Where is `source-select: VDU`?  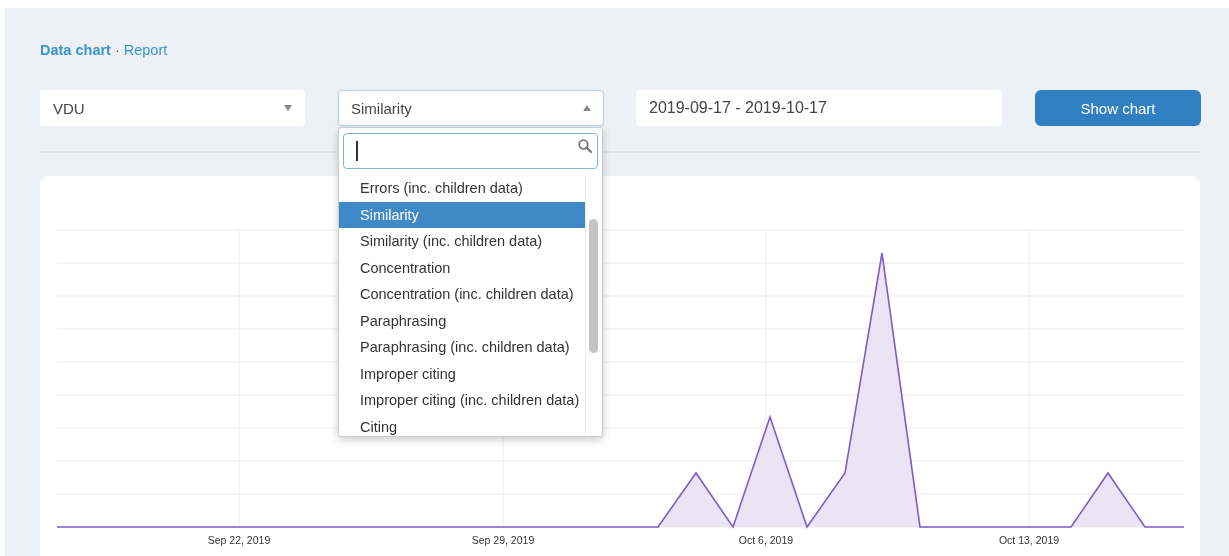
source-select: VDU is located at coordinates (172, 108).